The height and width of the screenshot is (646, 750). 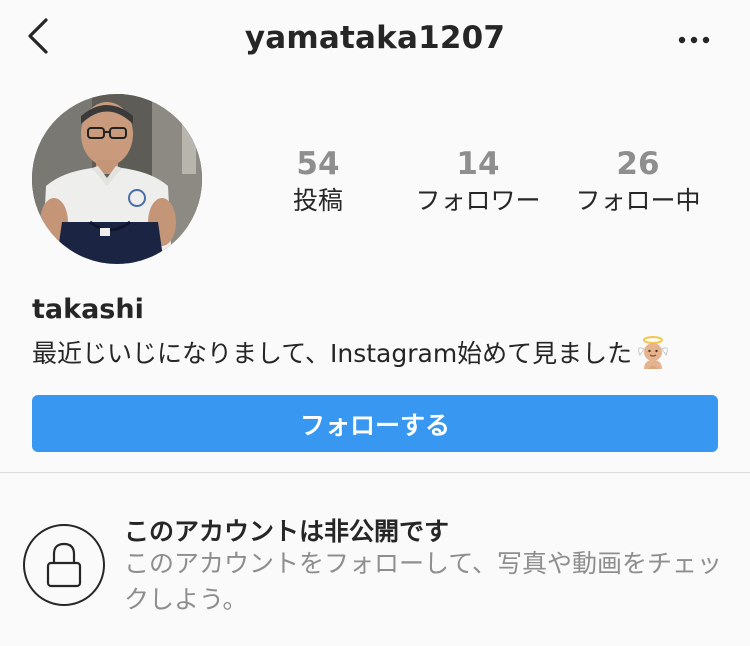 I want to click on header: yamataka1207, so click(x=375, y=40).